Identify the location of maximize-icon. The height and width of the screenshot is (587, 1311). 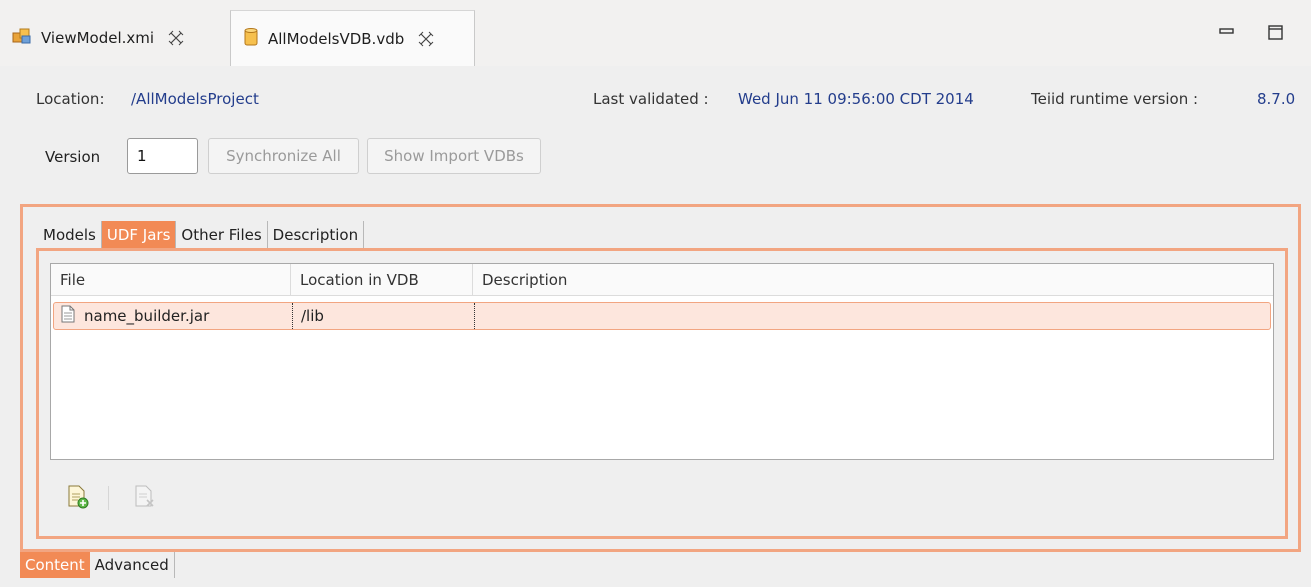
(1276, 33).